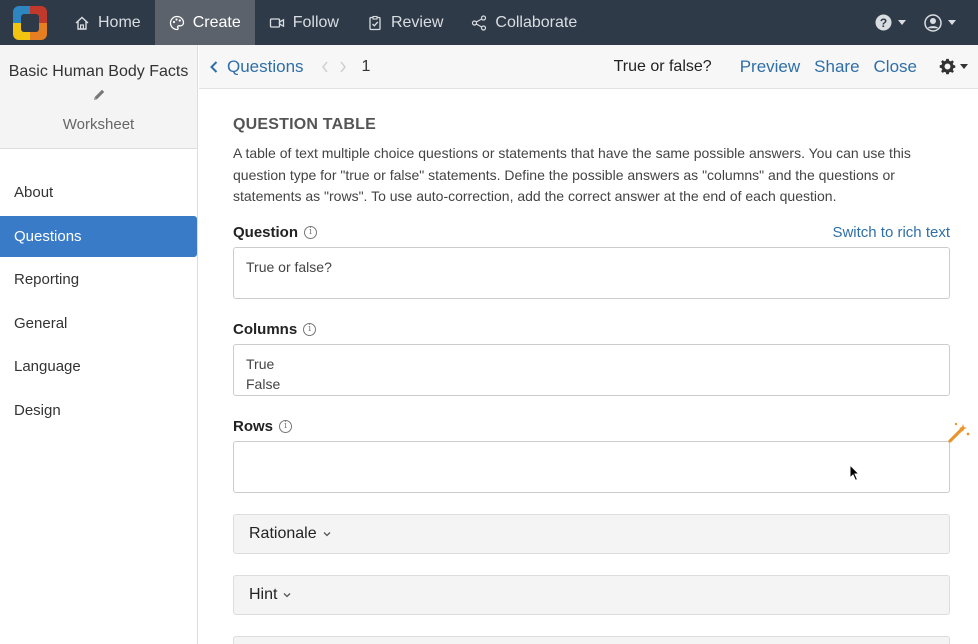 The width and height of the screenshot is (978, 644). I want to click on collapsed-section, so click(591, 639).